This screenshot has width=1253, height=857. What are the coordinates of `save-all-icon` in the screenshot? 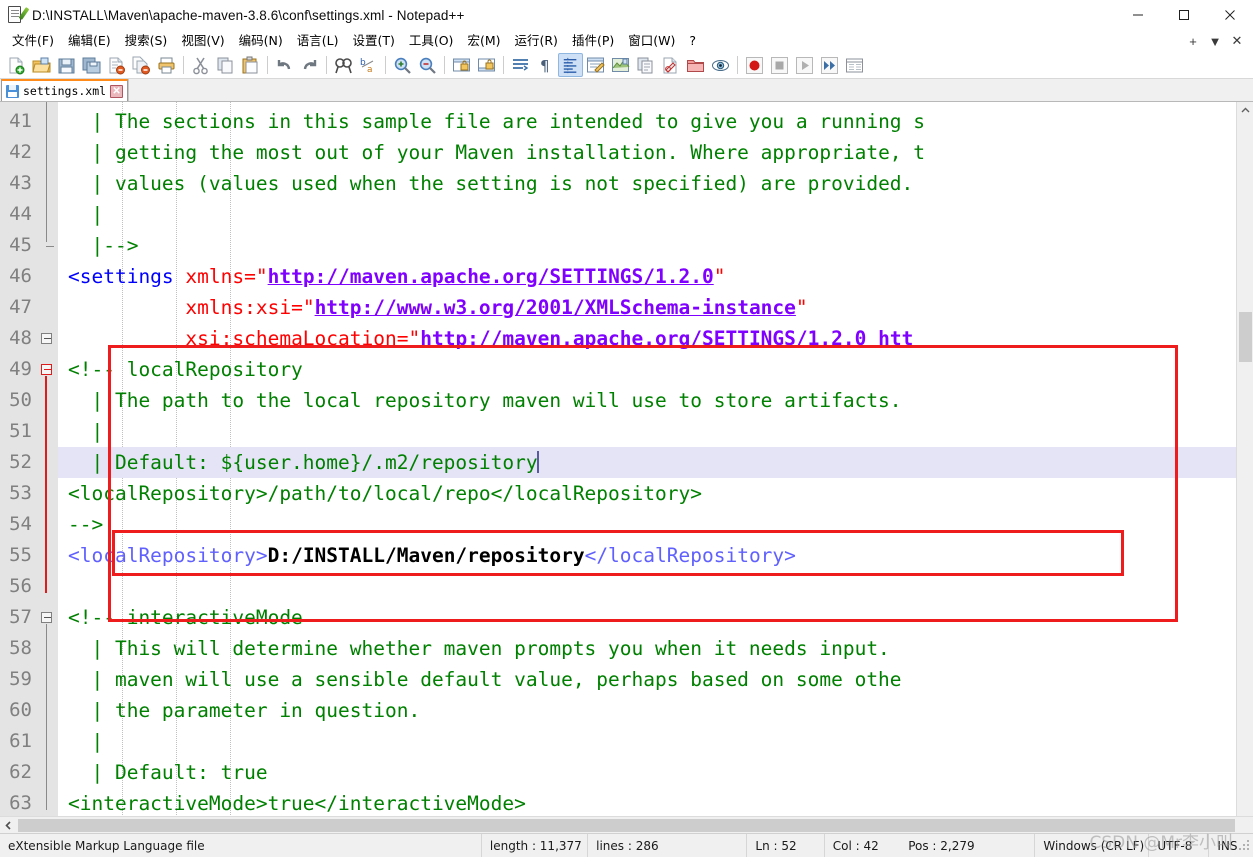 It's located at (91, 65).